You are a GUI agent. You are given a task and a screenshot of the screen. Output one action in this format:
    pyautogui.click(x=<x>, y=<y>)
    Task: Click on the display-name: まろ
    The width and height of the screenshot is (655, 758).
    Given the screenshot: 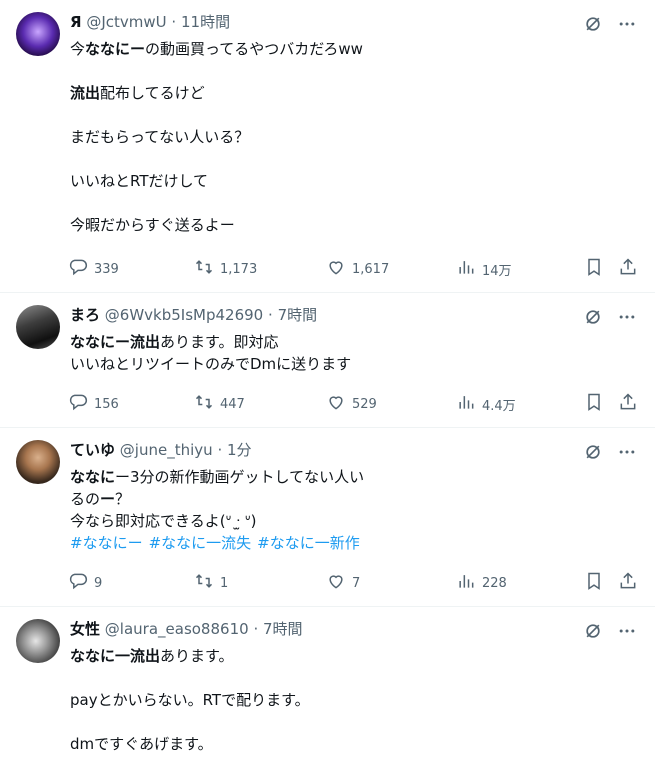 What is the action you would take?
    pyautogui.click(x=85, y=315)
    